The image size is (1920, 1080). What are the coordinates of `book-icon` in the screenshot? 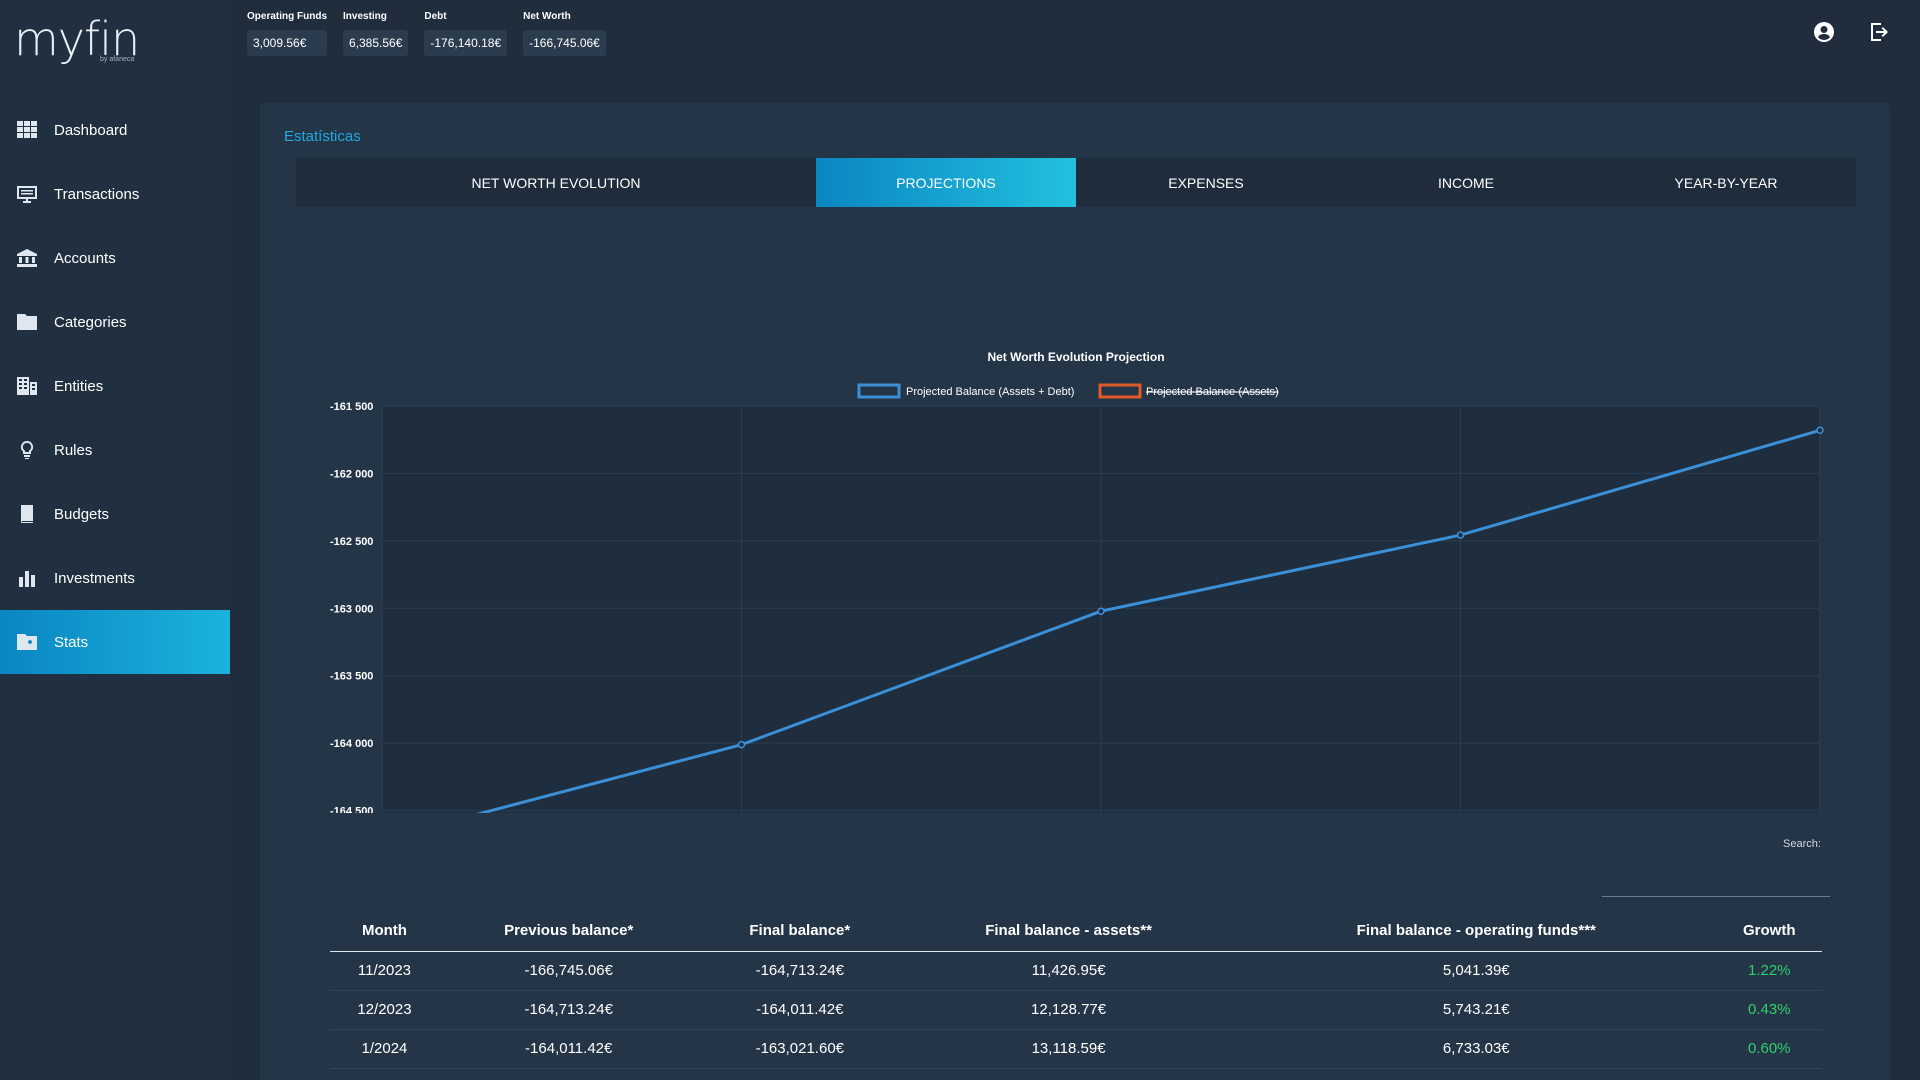 It's located at (27, 514).